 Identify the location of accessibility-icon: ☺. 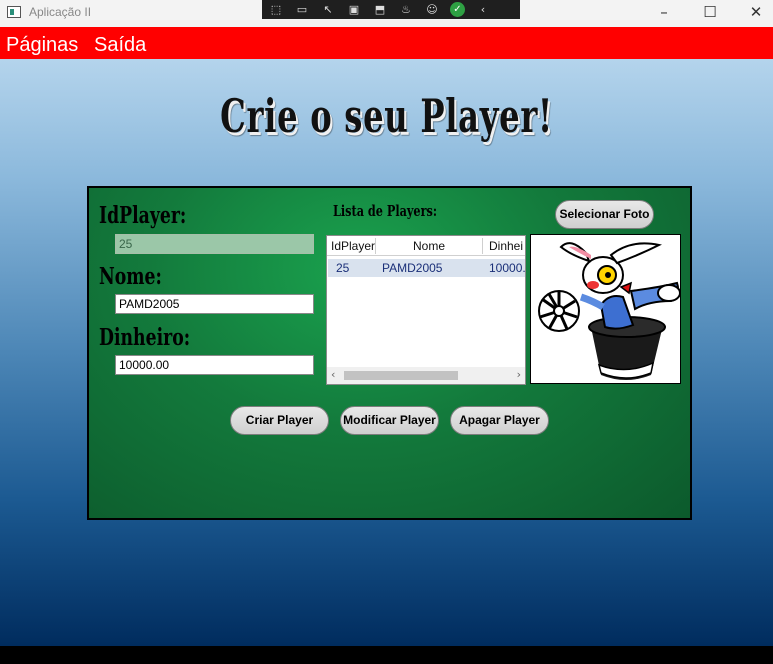
(432, 10).